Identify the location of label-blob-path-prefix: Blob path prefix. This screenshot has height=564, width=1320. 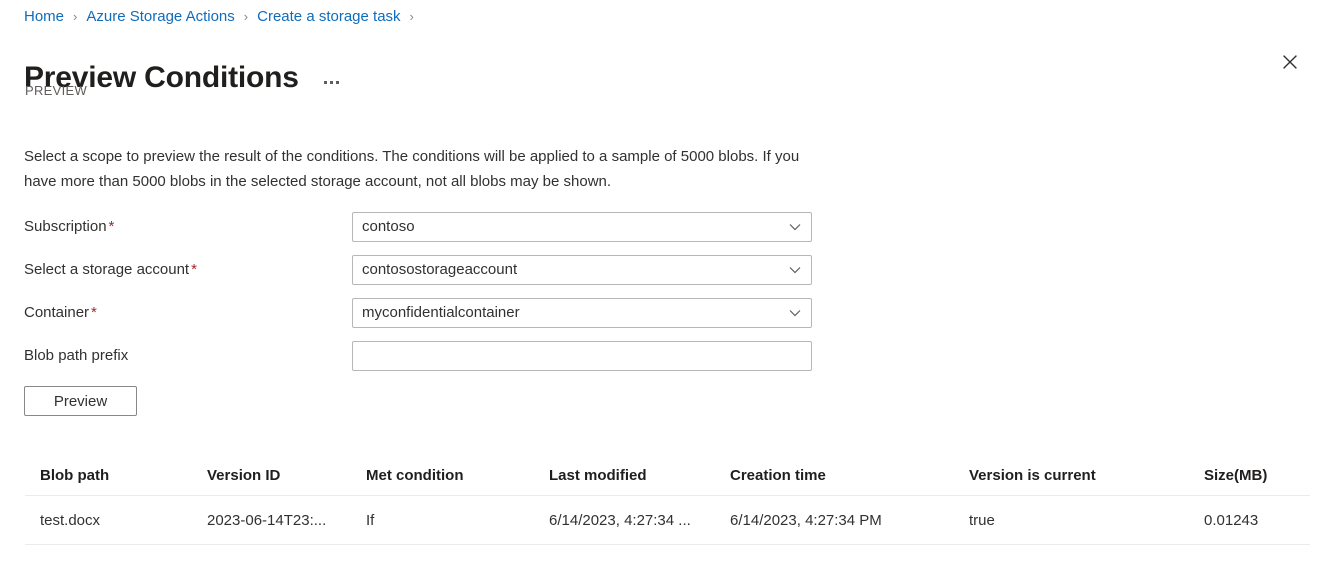
(188, 355).